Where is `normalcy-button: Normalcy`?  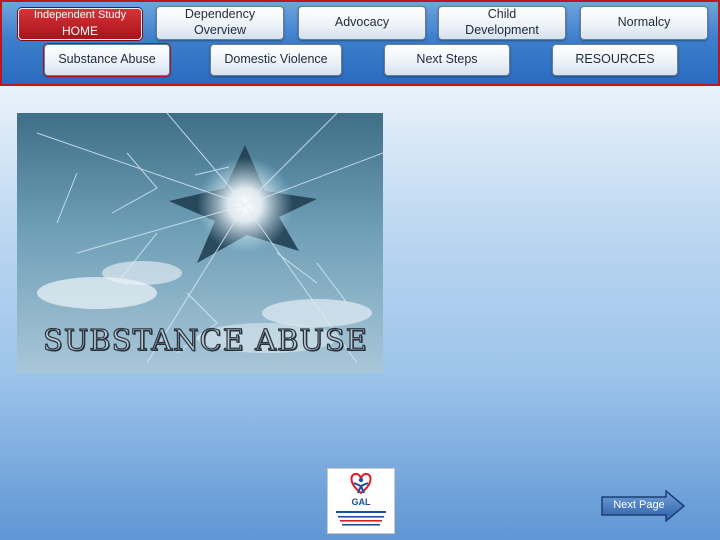 normalcy-button: Normalcy is located at coordinates (644, 23).